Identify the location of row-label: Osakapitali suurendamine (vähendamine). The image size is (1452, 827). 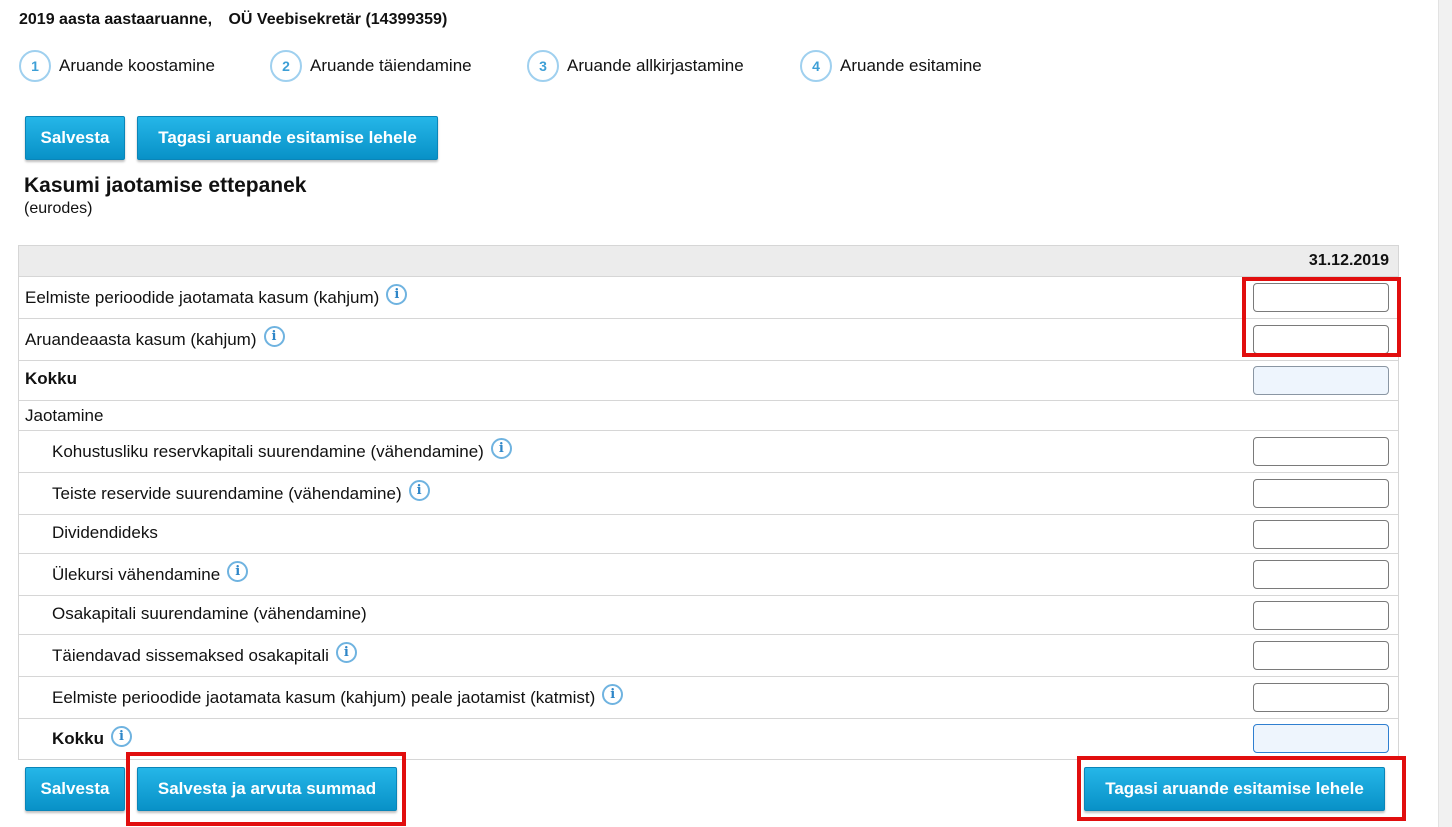
(209, 613).